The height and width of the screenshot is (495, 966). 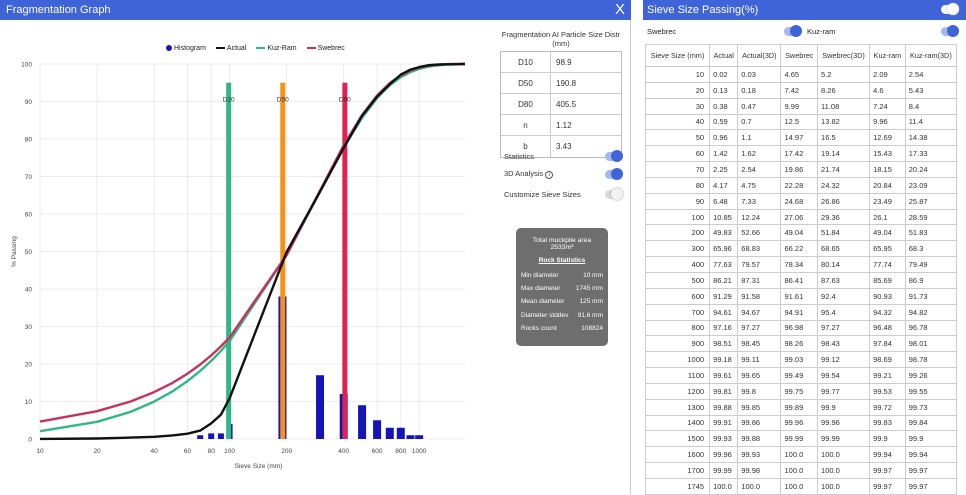 What do you see at coordinates (844, 201) in the screenshot?
I see `passing-cell: 26.86` at bounding box center [844, 201].